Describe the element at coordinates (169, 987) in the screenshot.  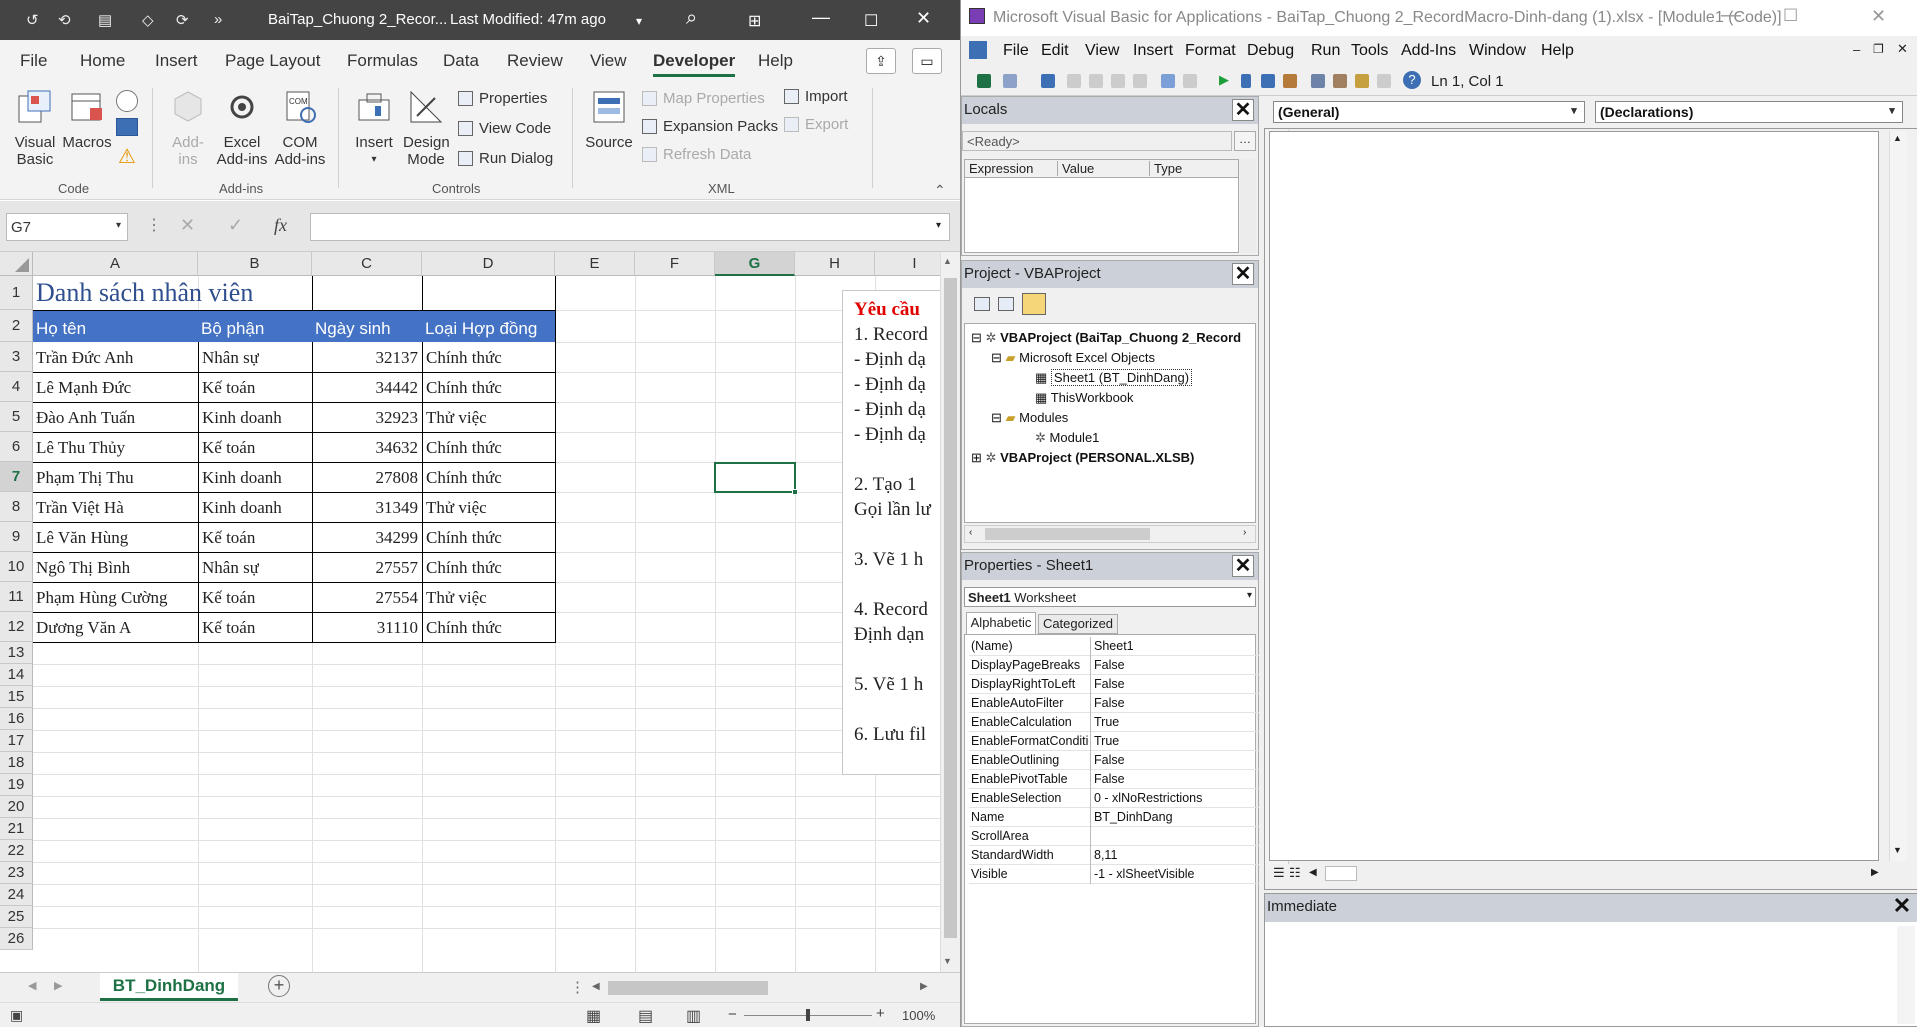
I see `sheet-tab-bt-dinhdang: BT_DinhDang` at that location.